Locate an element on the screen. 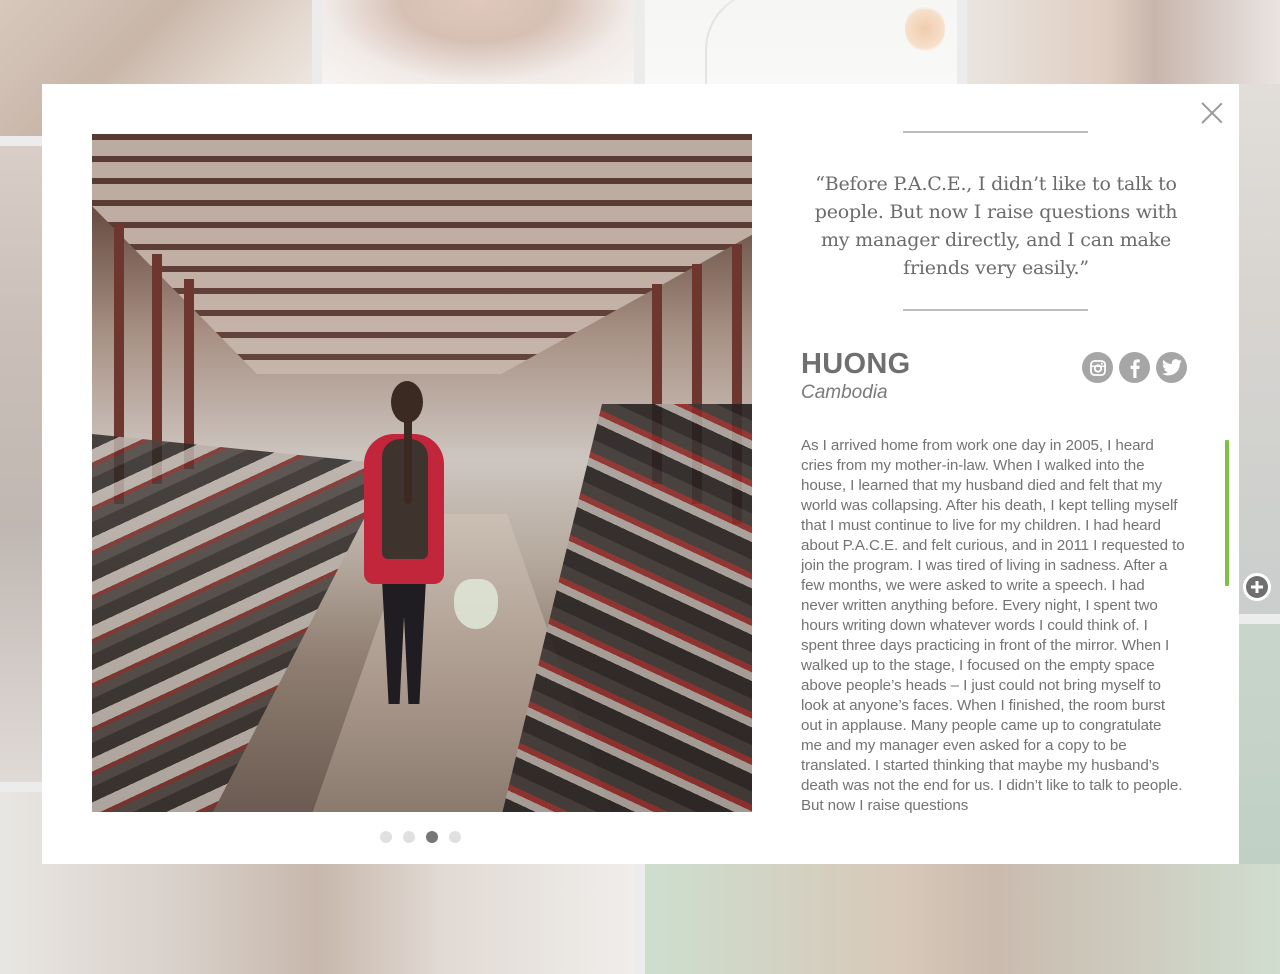  person-country: Cambodia is located at coordinates (844, 392).